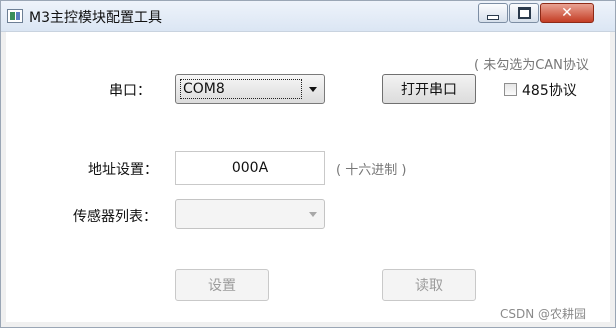 This screenshot has height=328, width=616. What do you see at coordinates (15, 16) in the screenshot?
I see `app-icon` at bounding box center [15, 16].